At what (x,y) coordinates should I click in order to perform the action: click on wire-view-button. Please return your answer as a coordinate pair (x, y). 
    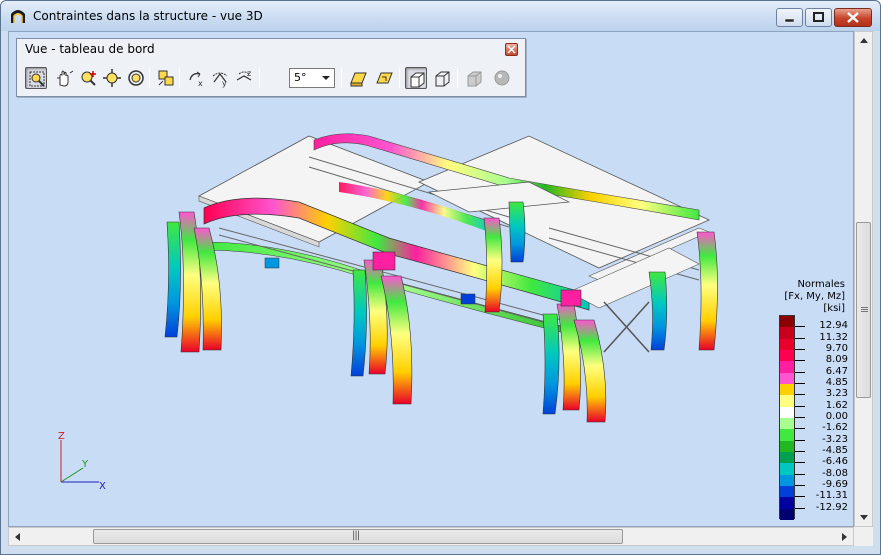
    Looking at the image, I should click on (442, 78).